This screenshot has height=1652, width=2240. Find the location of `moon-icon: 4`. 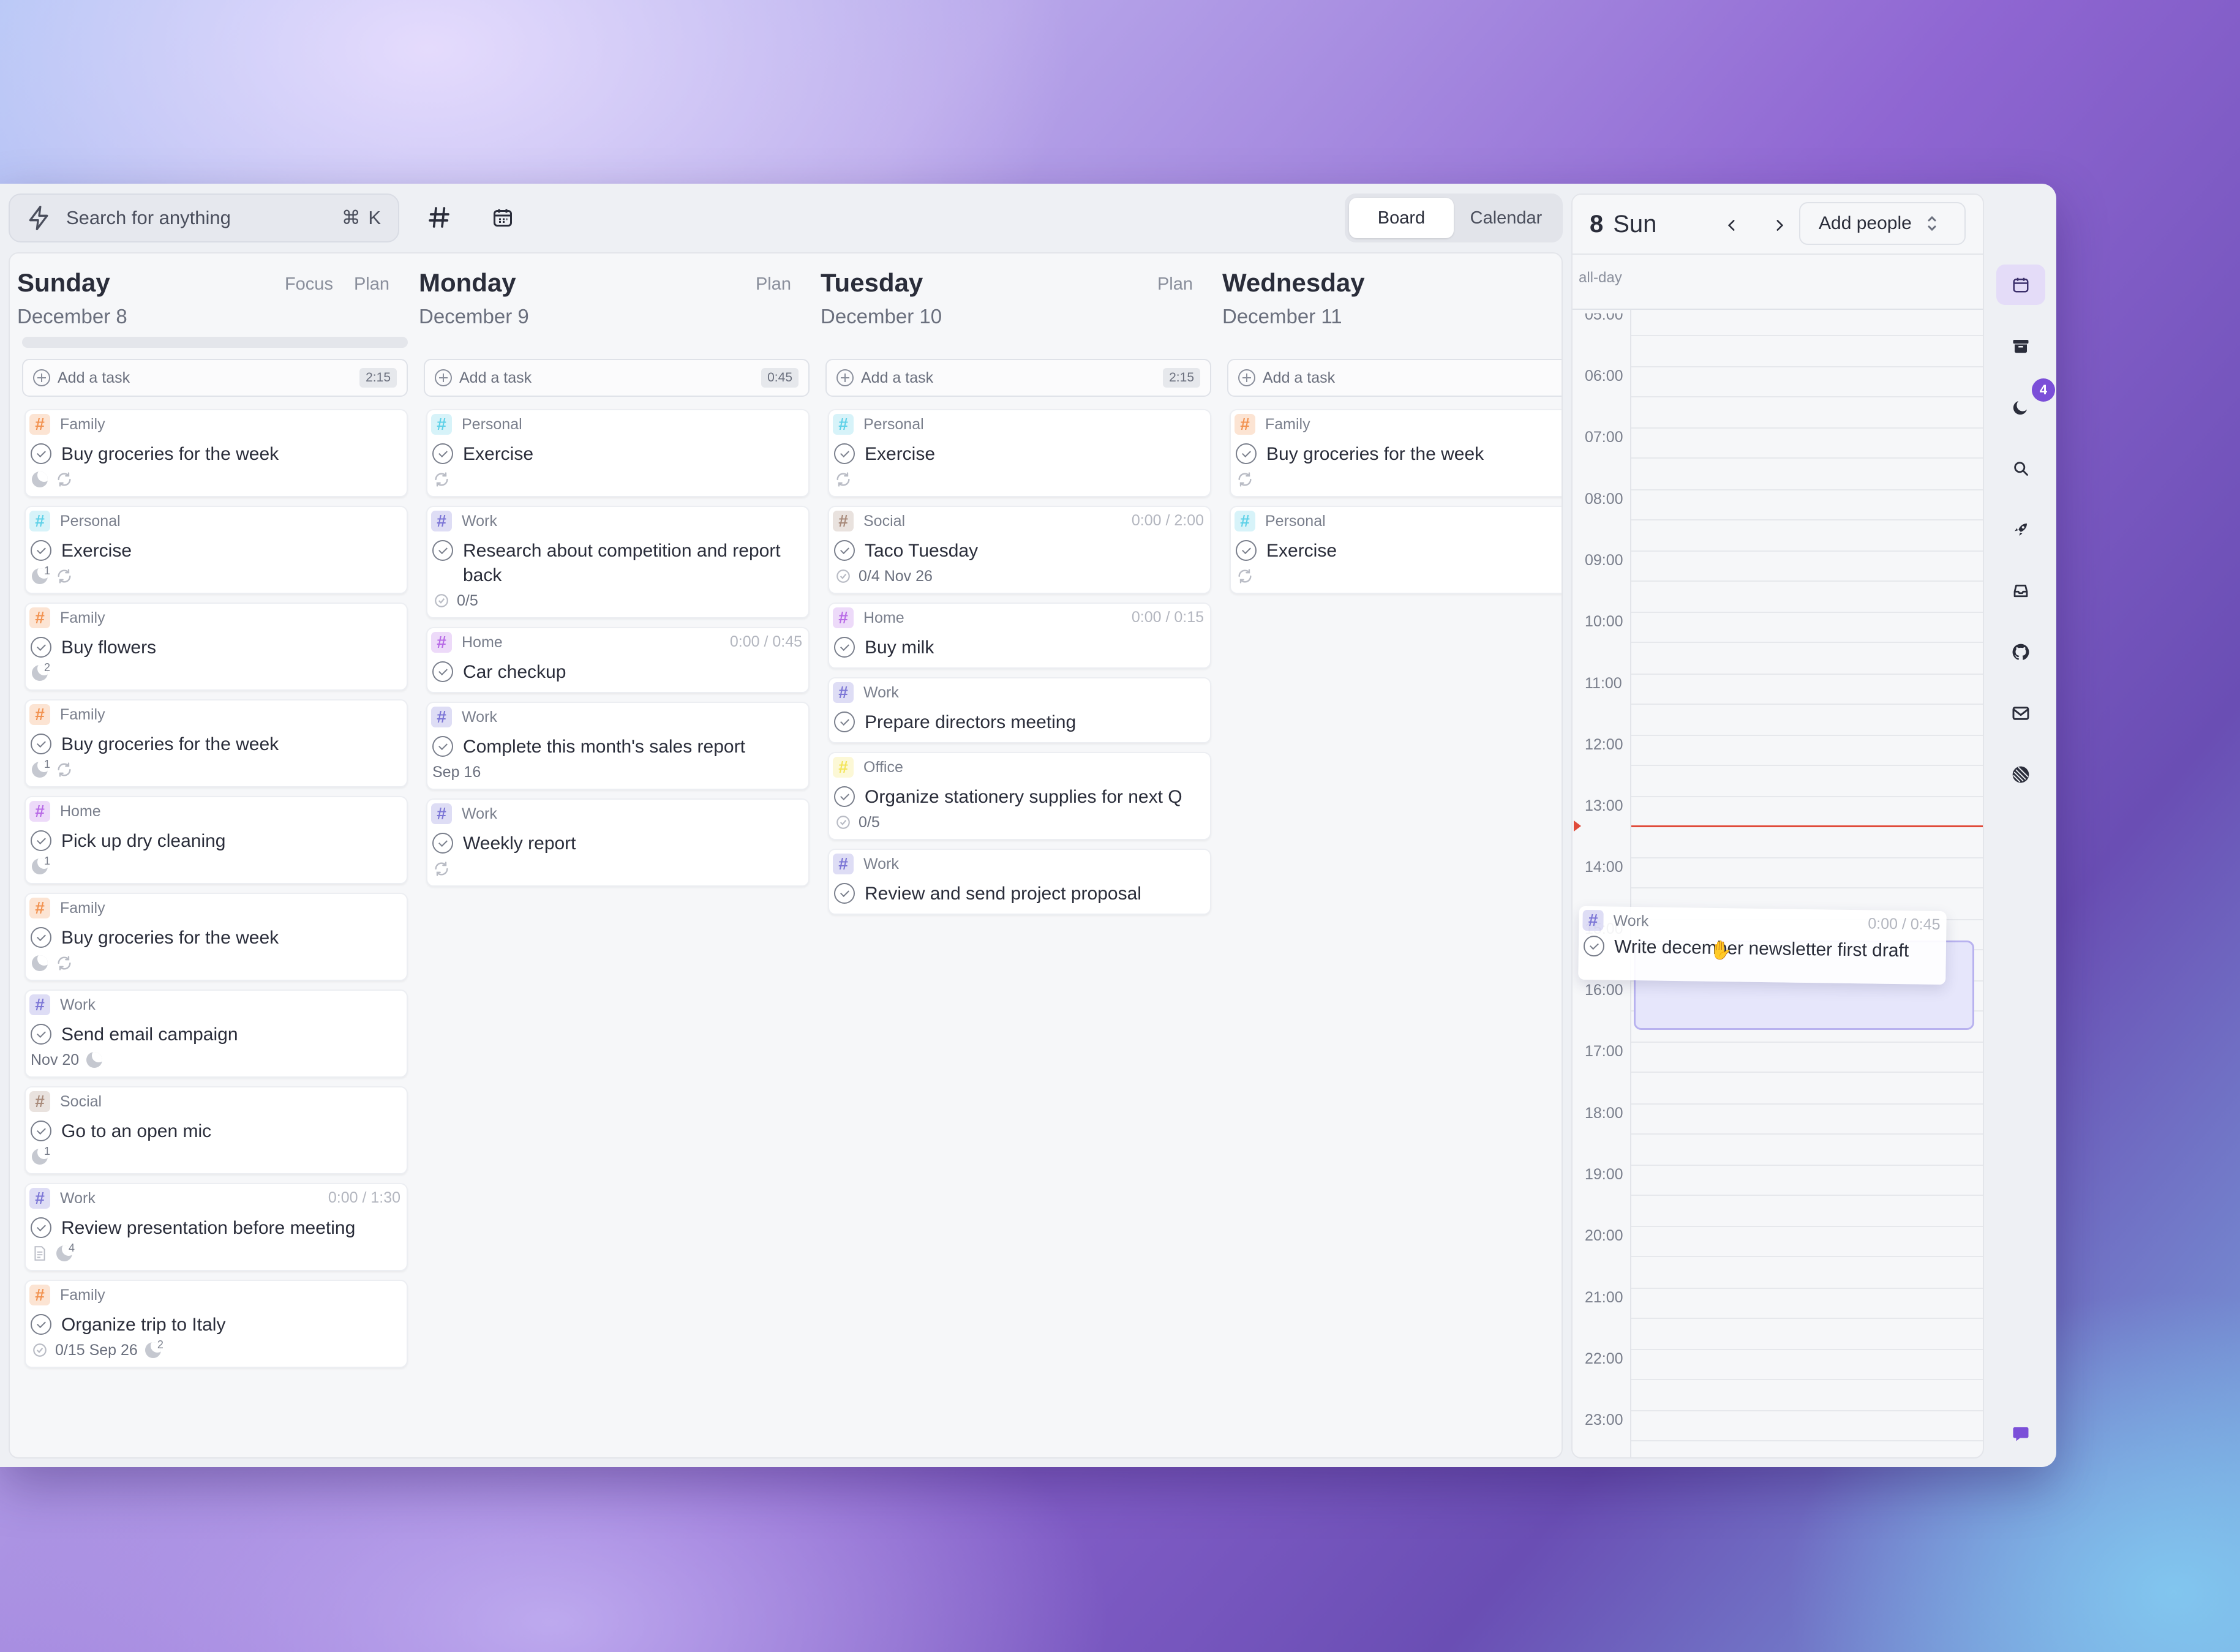

moon-icon: 4 is located at coordinates (2026, 402).